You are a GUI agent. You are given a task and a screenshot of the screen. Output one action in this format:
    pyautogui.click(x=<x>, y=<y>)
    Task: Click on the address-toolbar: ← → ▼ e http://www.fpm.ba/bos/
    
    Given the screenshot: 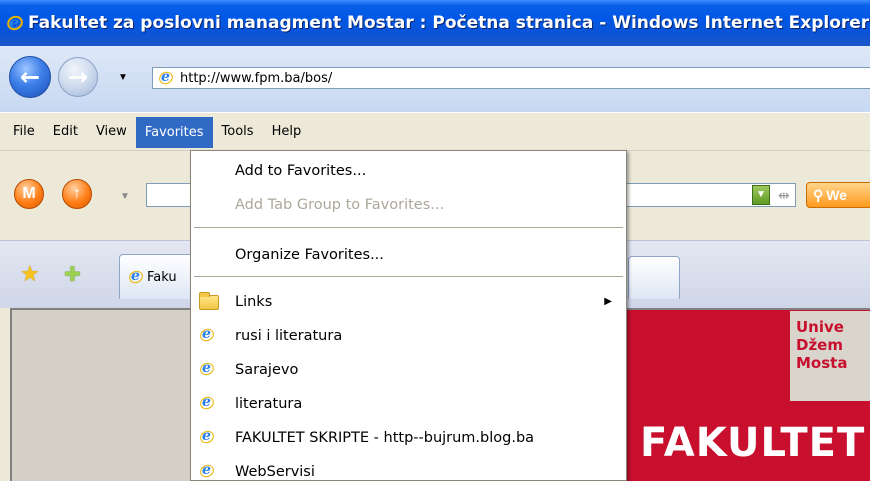 What is the action you would take?
    pyautogui.click(x=435, y=79)
    